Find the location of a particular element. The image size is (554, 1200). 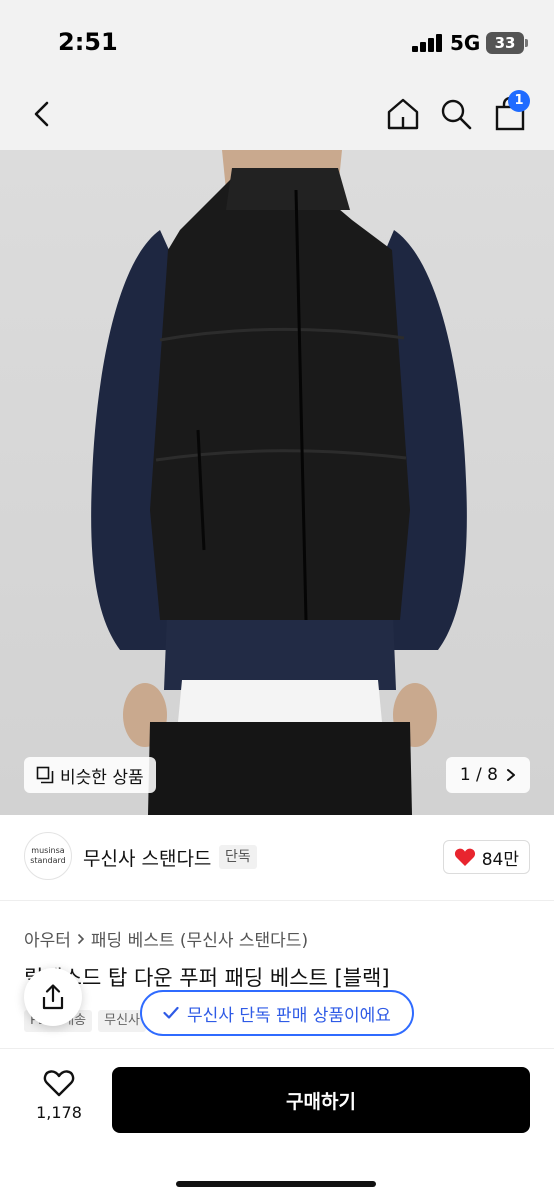

bottom-bar: 1,178 구매하기 is located at coordinates (277, 1124).